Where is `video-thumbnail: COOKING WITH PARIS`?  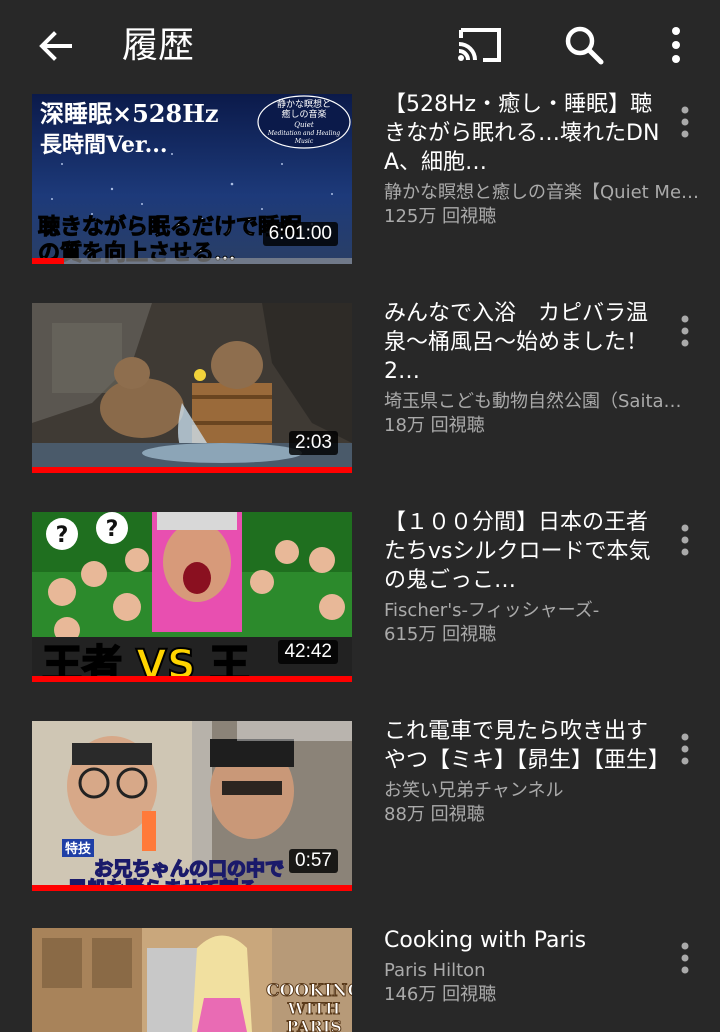
video-thumbnail: COOKING WITH PARIS is located at coordinates (192, 980).